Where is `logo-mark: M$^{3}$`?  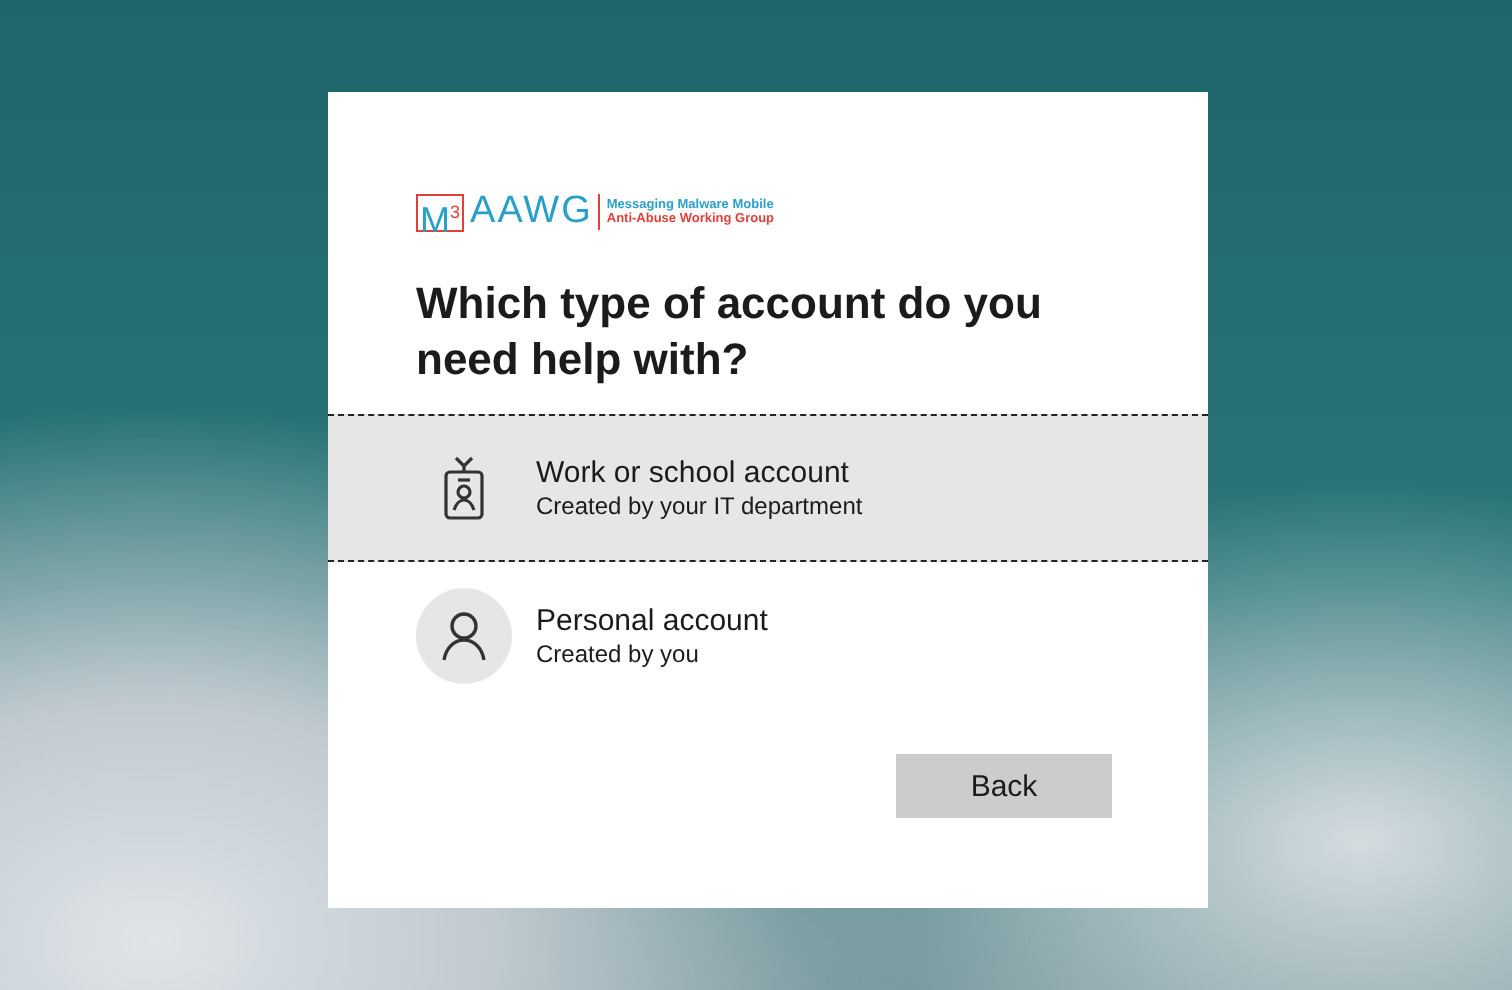
logo-mark: M$^{3}$ is located at coordinates (440, 212).